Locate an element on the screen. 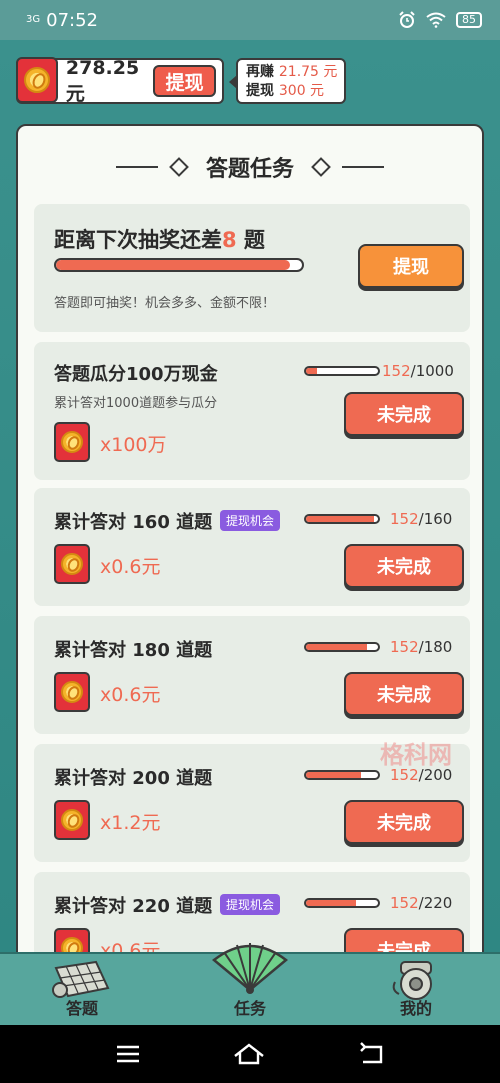 The height and width of the screenshot is (1083, 500). clock: 07:52 is located at coordinates (72, 20).